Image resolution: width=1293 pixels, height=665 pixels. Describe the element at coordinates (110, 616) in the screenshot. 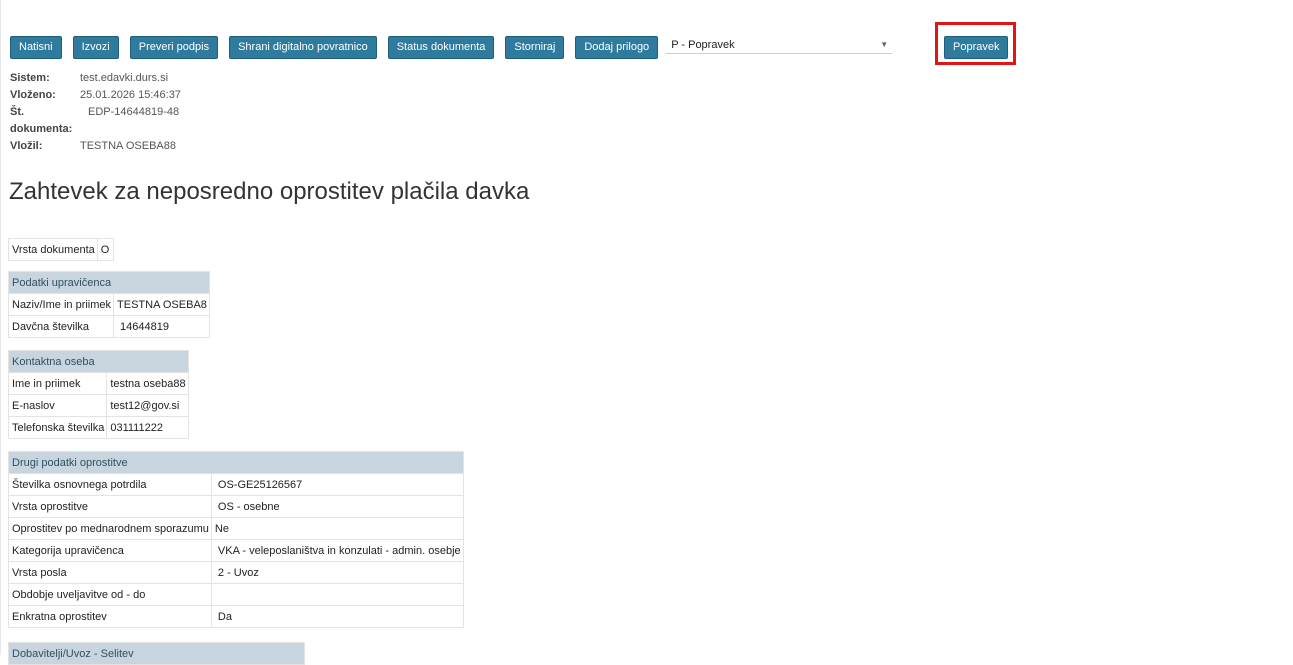

I see `exemption-row-label: Enkratna oprostitev` at that location.